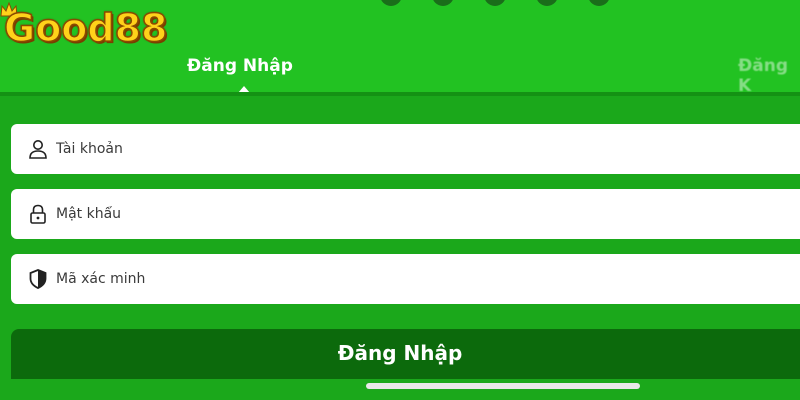 This screenshot has width=800, height=400. Describe the element at coordinates (400, 94) in the screenshot. I see `header-divider` at that location.